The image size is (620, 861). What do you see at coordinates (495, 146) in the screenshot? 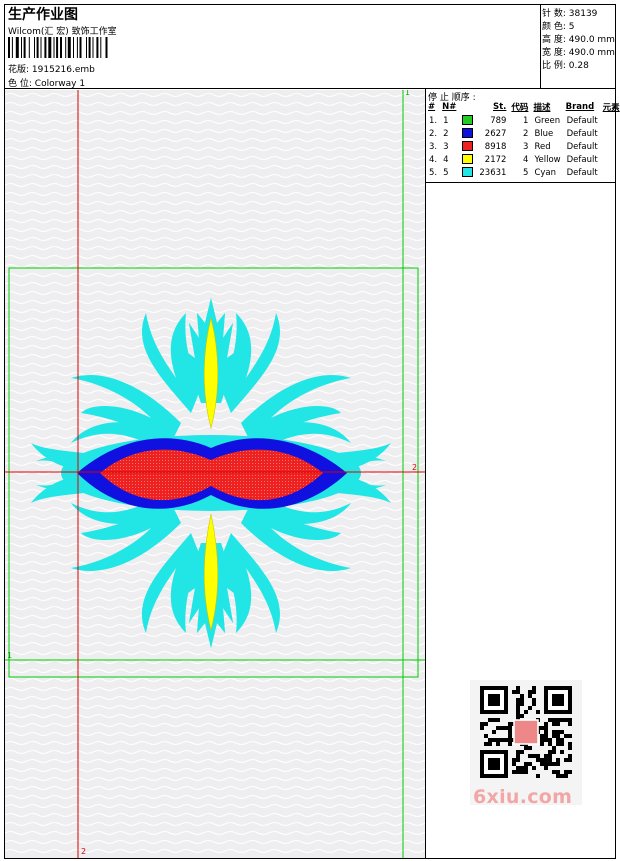
I see `cell-stitches: 8918` at bounding box center [495, 146].